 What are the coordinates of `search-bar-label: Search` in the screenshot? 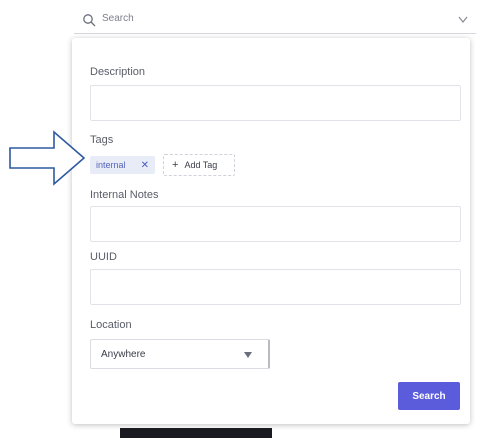 It's located at (118, 18).